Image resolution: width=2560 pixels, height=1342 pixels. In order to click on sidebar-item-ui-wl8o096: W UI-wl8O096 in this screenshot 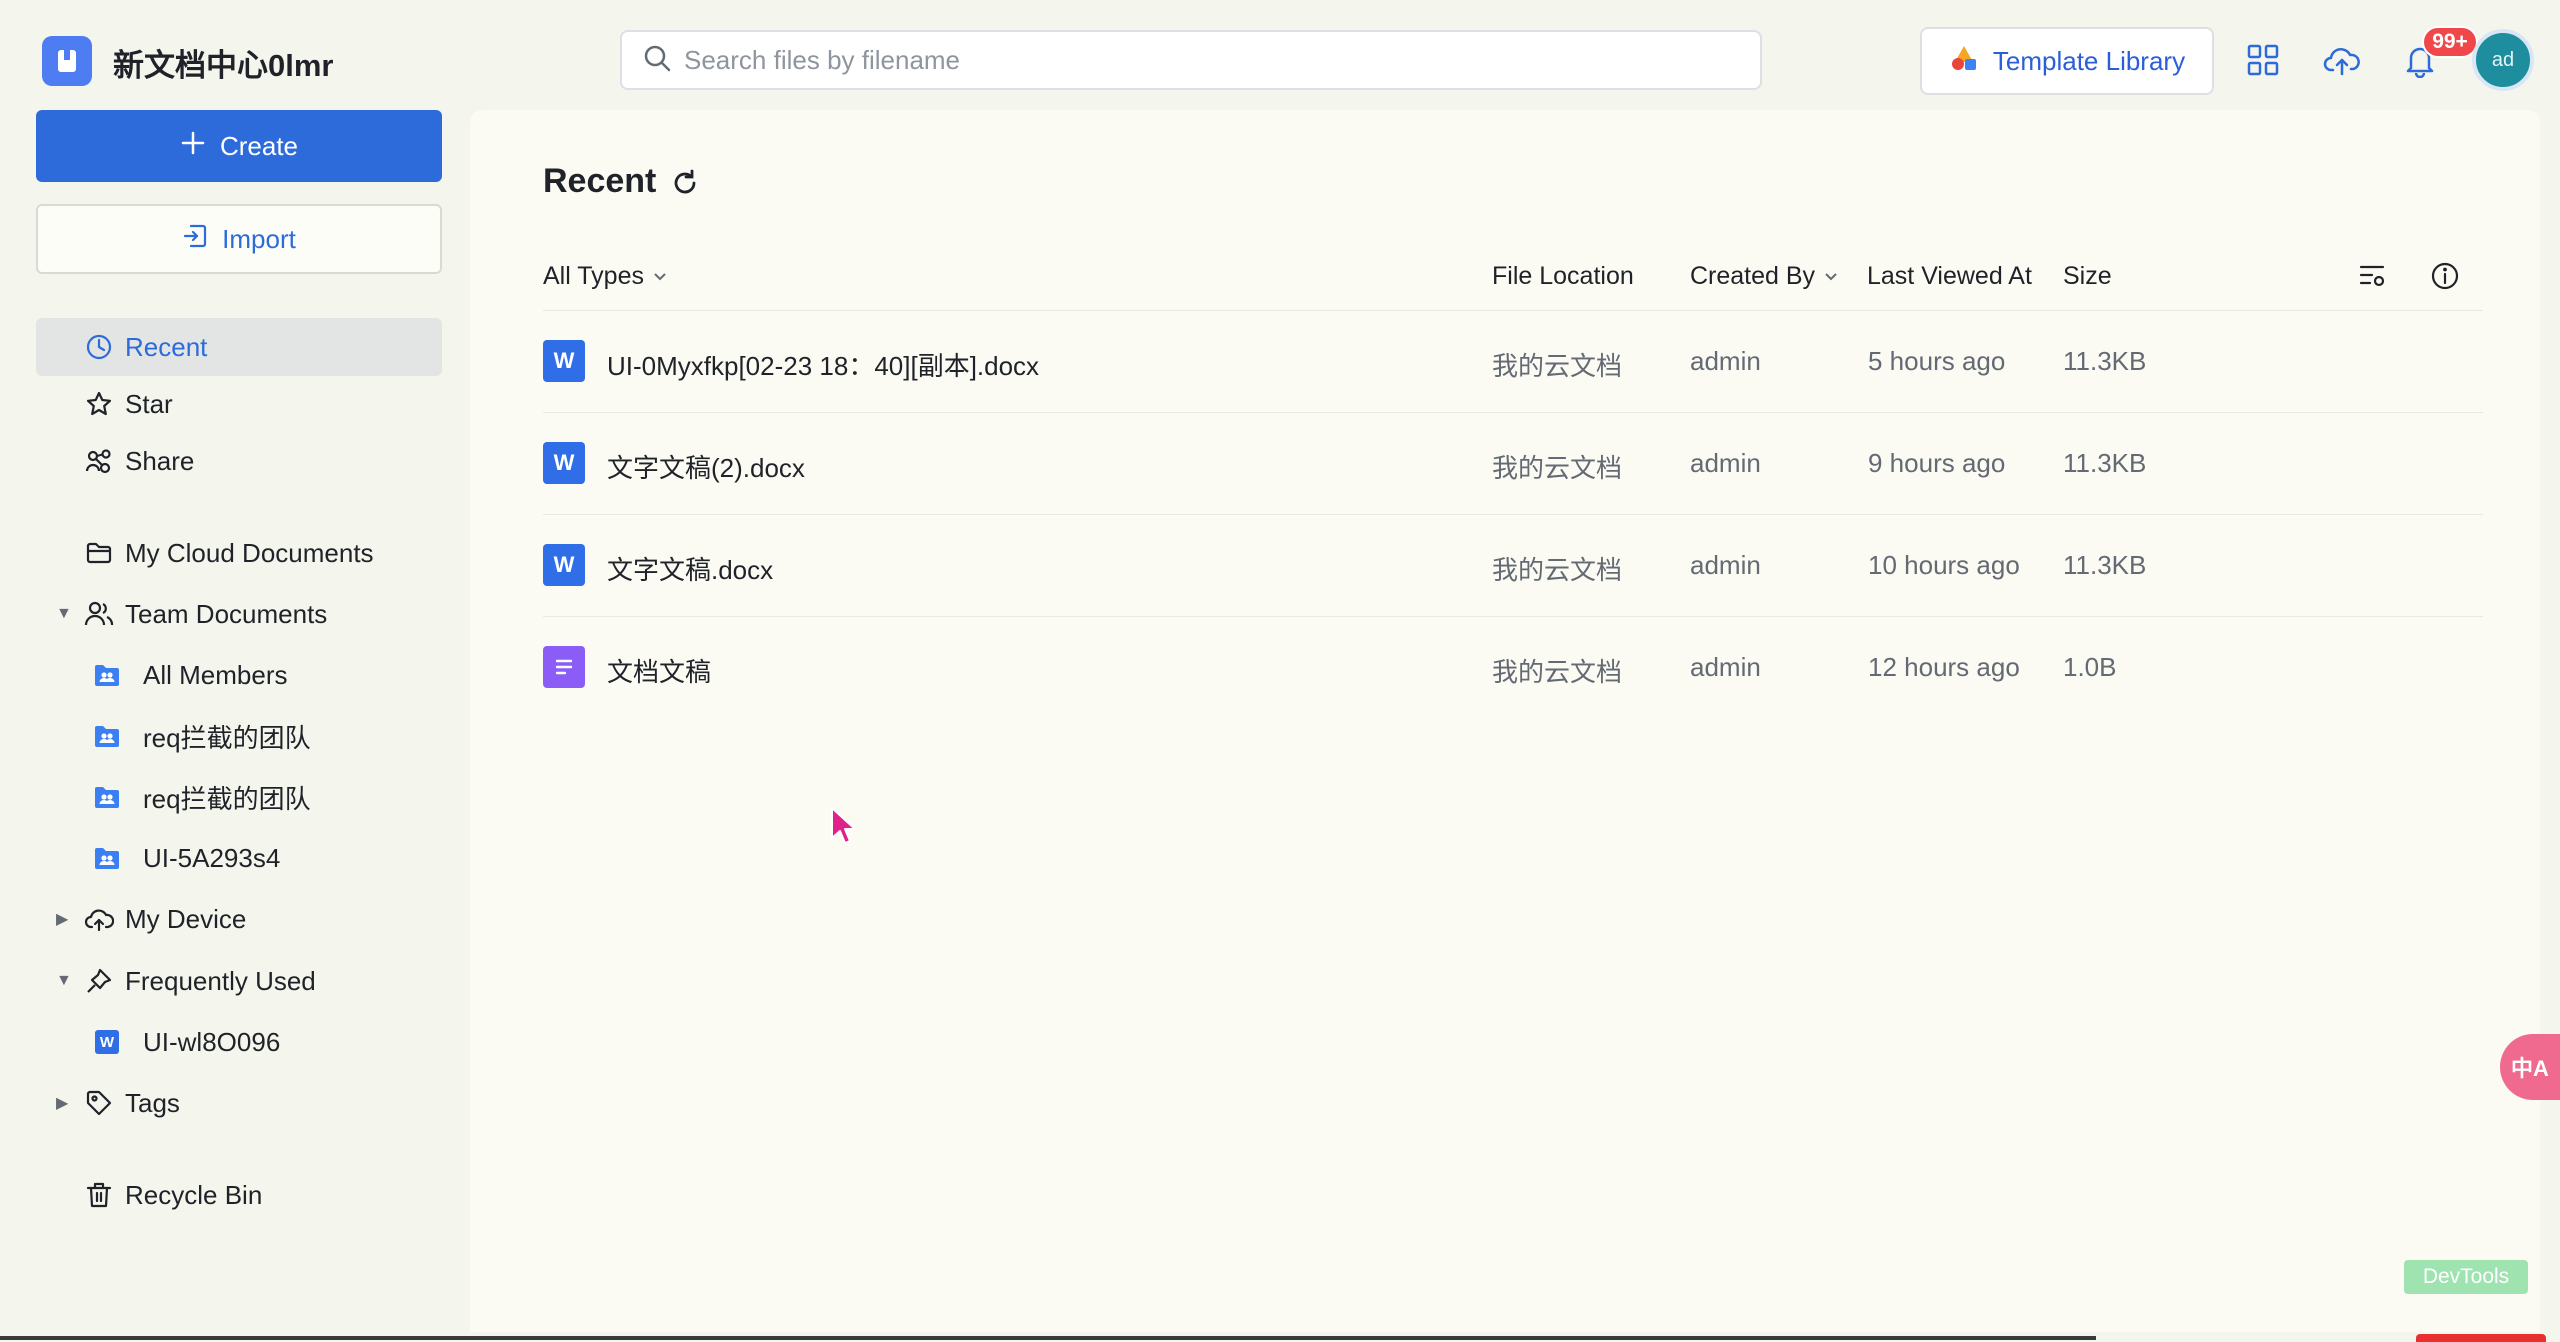, I will do `click(239, 1042)`.